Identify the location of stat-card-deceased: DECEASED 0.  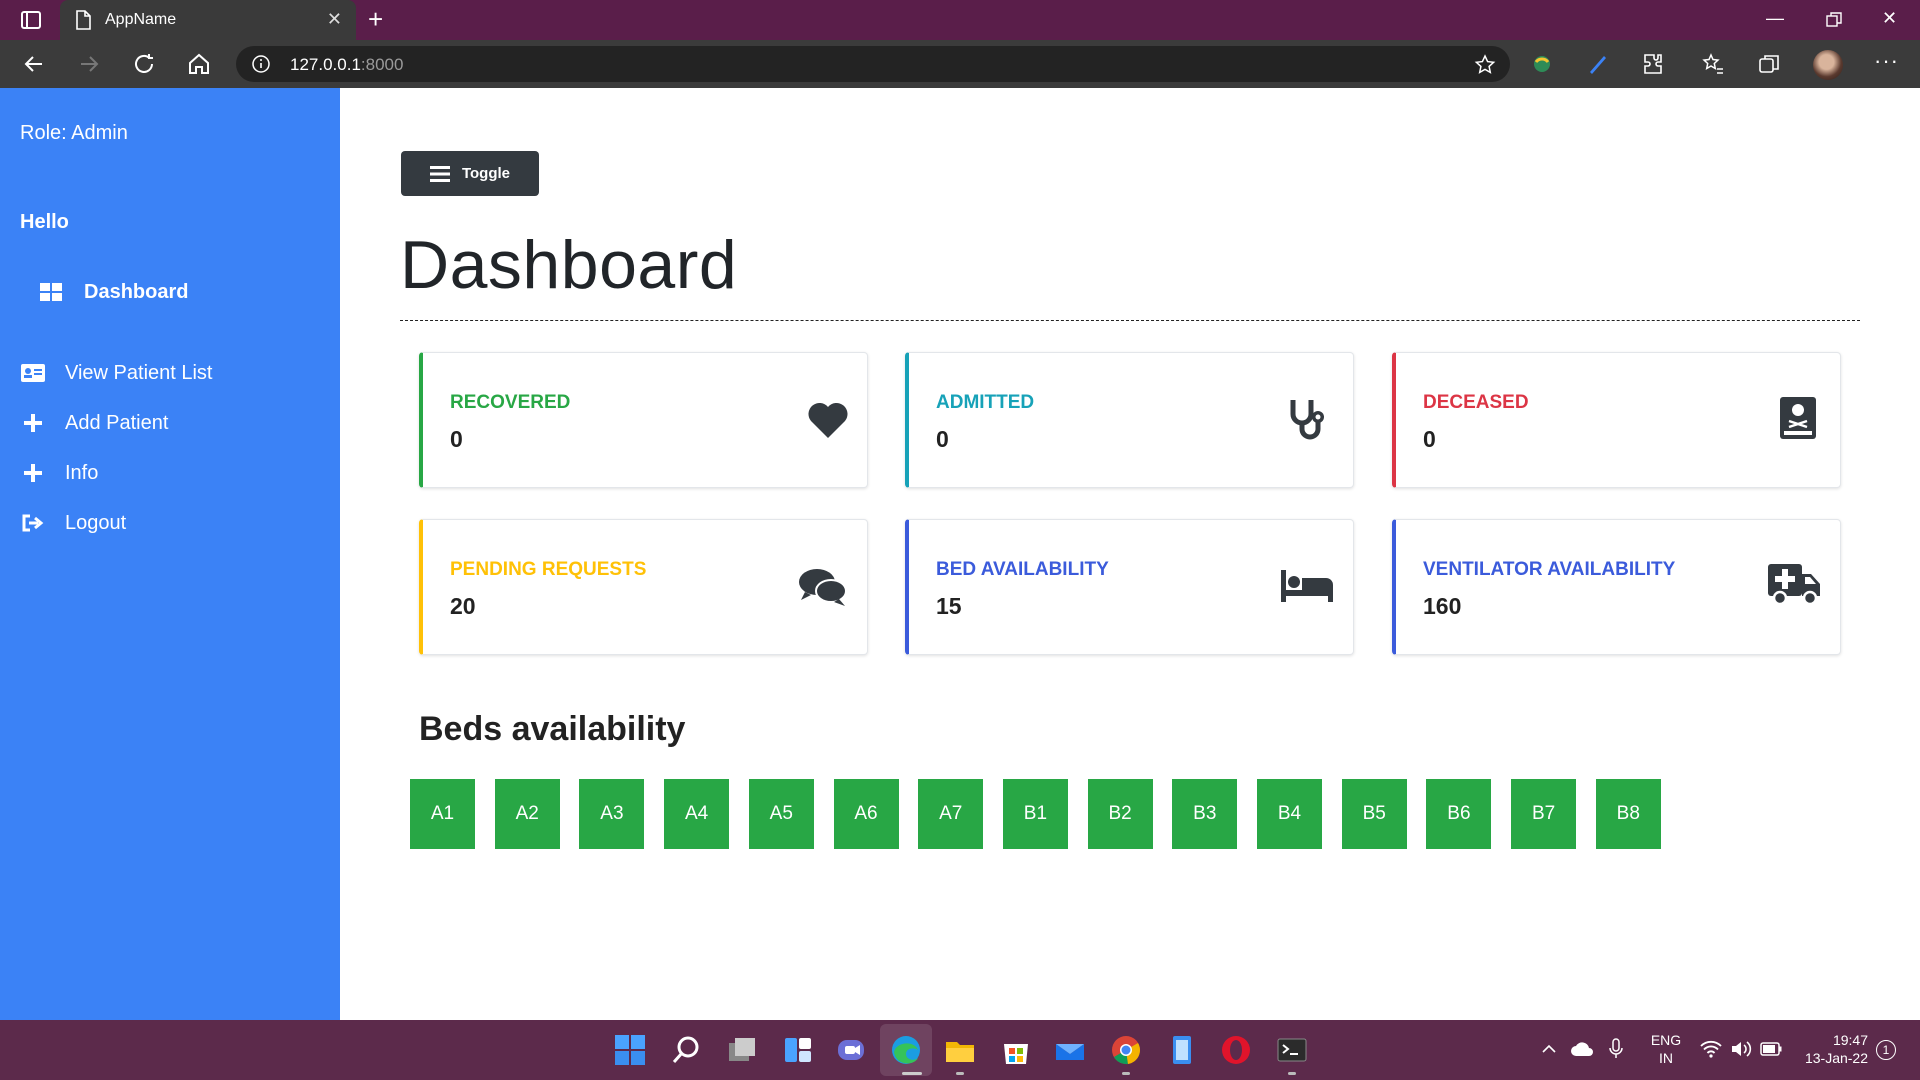
(1616, 420).